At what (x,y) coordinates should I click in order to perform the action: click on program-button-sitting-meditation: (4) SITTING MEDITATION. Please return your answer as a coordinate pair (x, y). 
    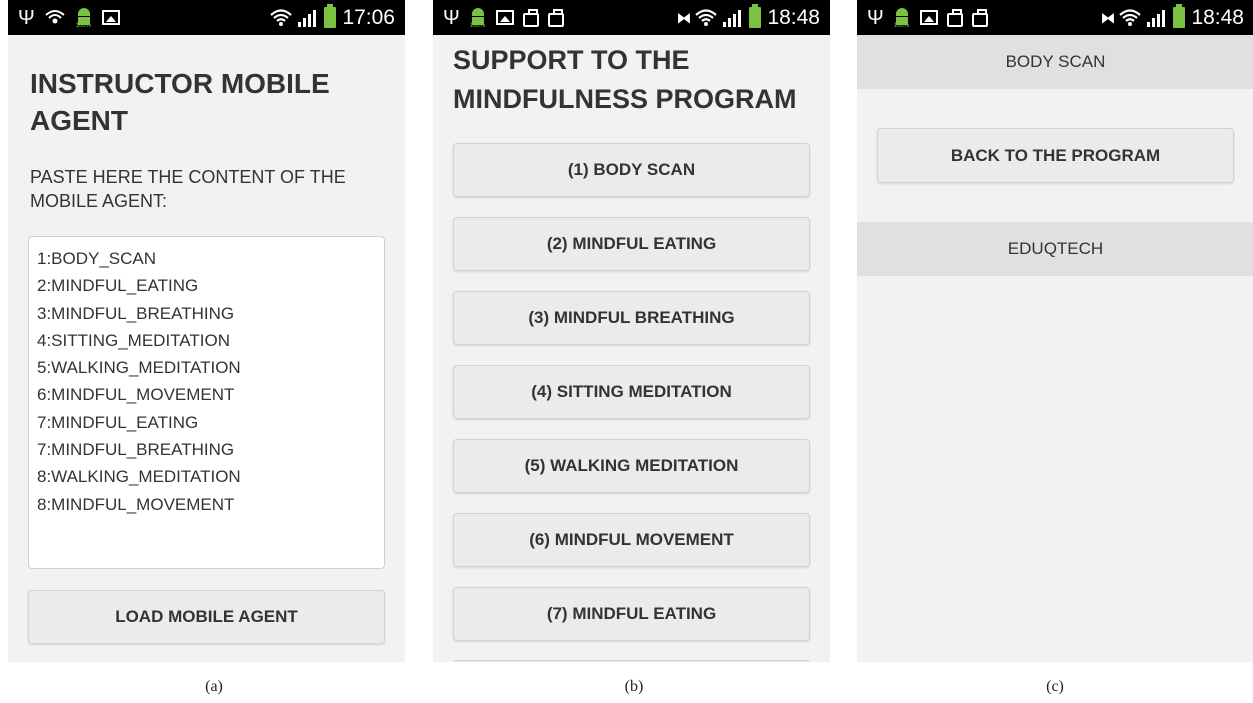
    Looking at the image, I should click on (631, 392).